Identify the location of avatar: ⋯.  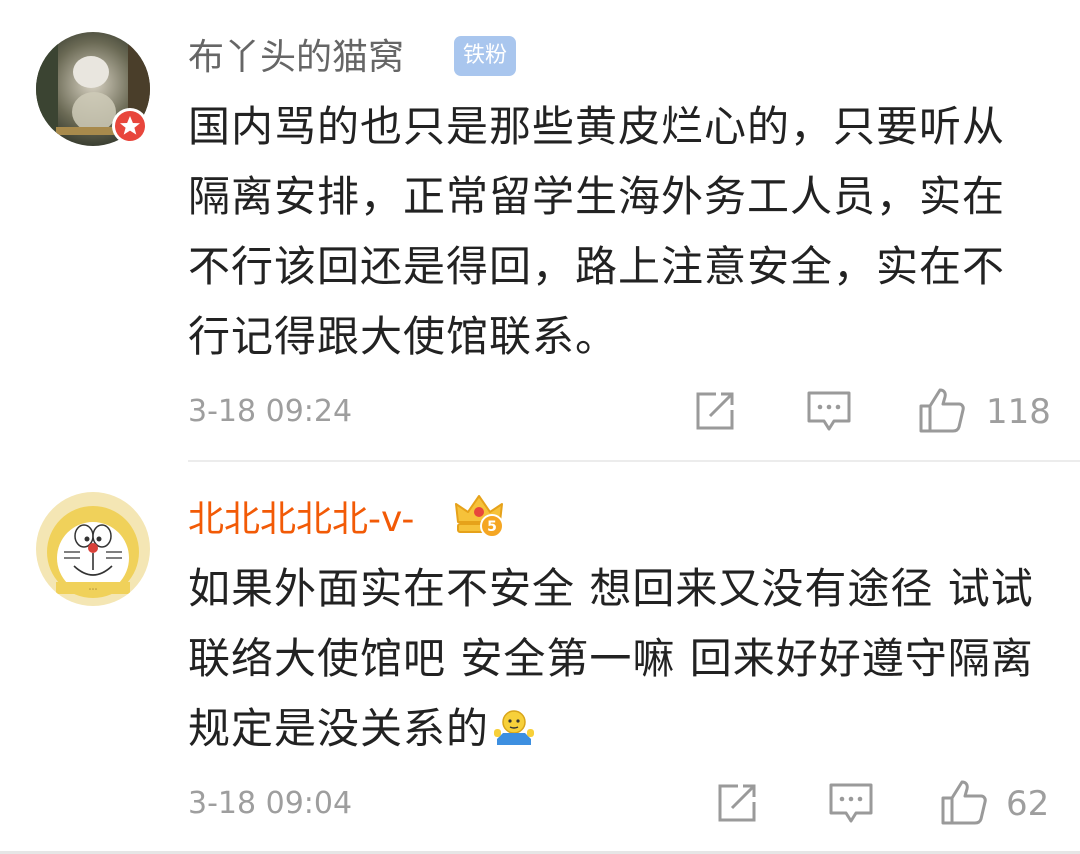
(93, 549).